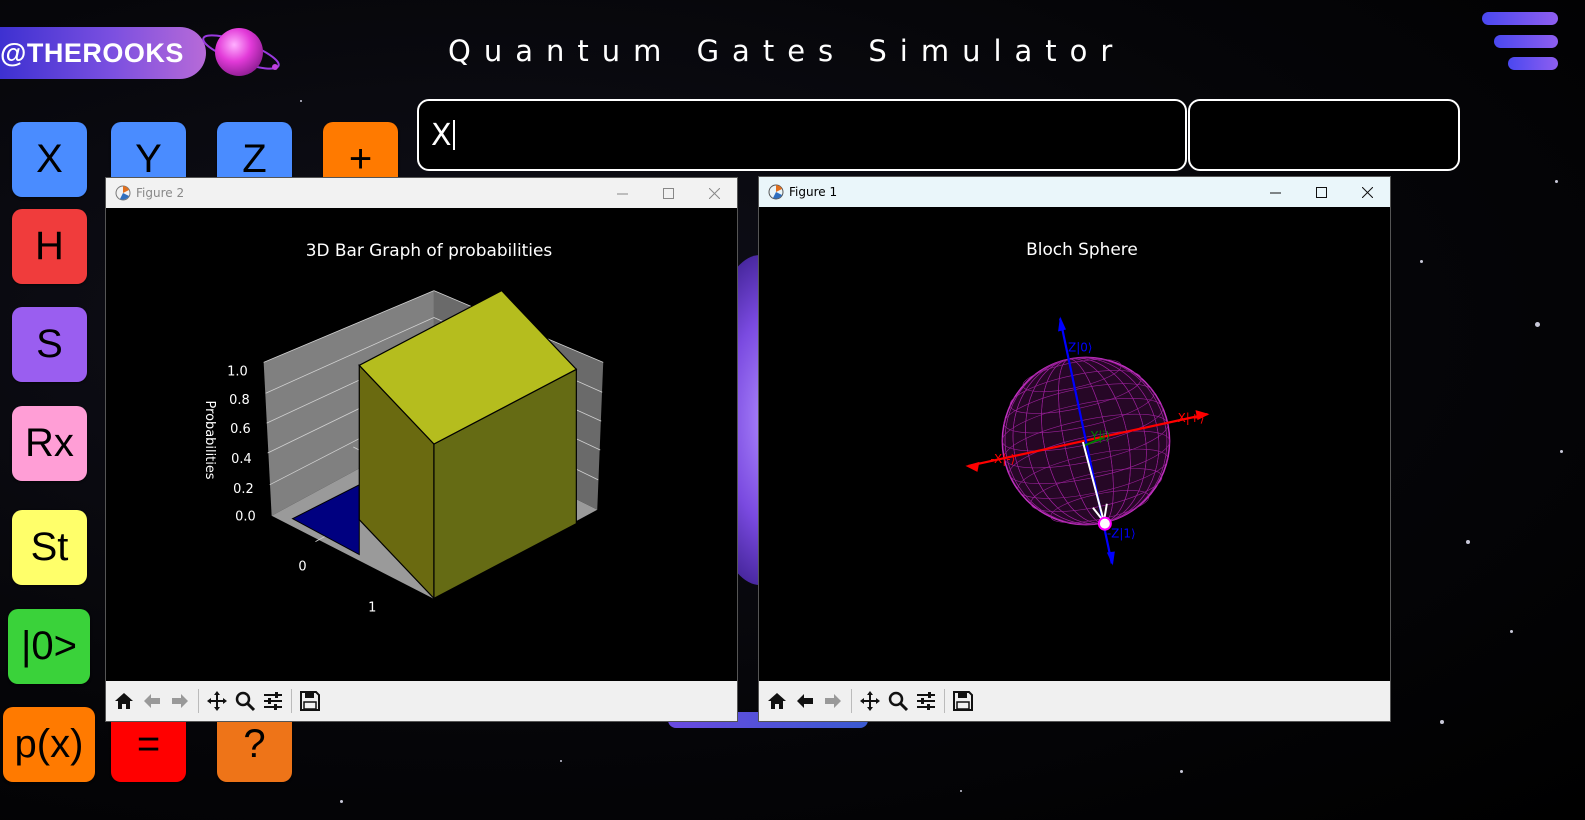 The height and width of the screenshot is (820, 1585). What do you see at coordinates (302, 566) in the screenshot?
I see `x-tick: 0` at bounding box center [302, 566].